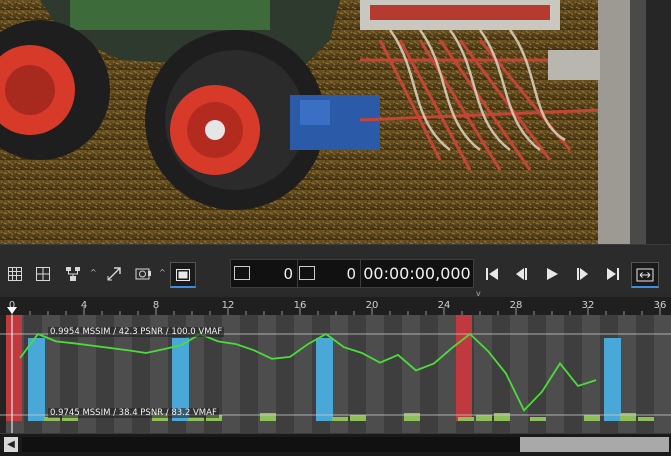 This screenshot has height=456, width=671. I want to click on top-metric-label: 0.9954 MSSIM / 42.3 PSNR / 100.0 VMAF, so click(136, 332).